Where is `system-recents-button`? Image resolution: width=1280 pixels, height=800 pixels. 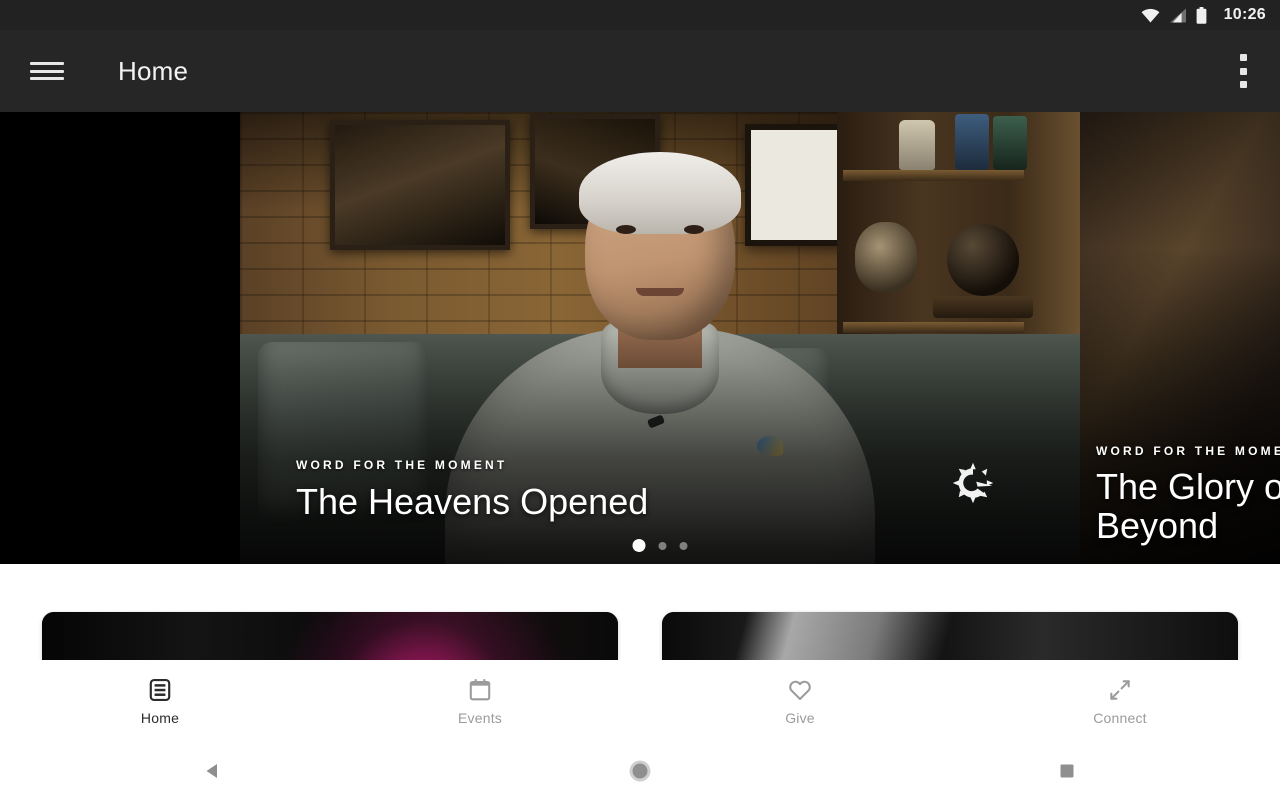
system-recents-button is located at coordinates (1066, 771).